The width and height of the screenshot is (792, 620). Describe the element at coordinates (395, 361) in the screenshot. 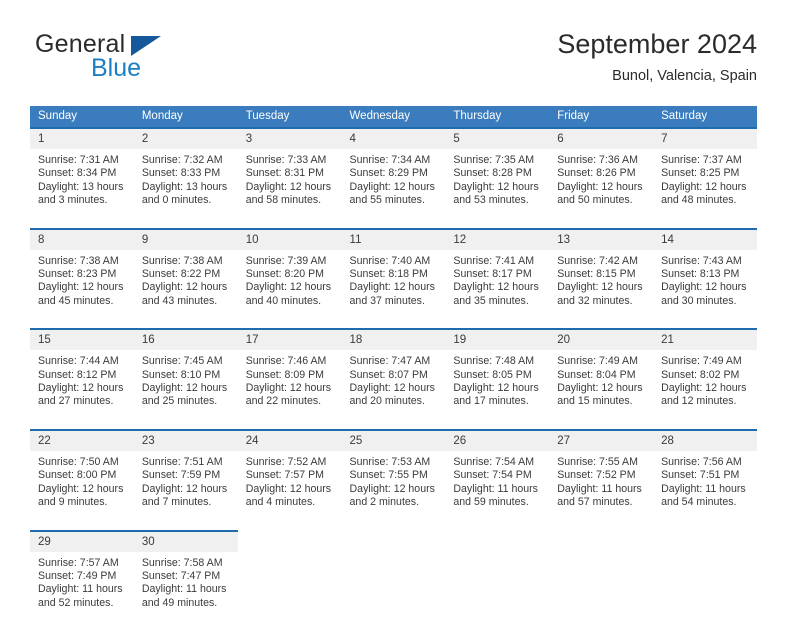

I see `sunrise-text: Sunrise: 7:47 AM` at that location.